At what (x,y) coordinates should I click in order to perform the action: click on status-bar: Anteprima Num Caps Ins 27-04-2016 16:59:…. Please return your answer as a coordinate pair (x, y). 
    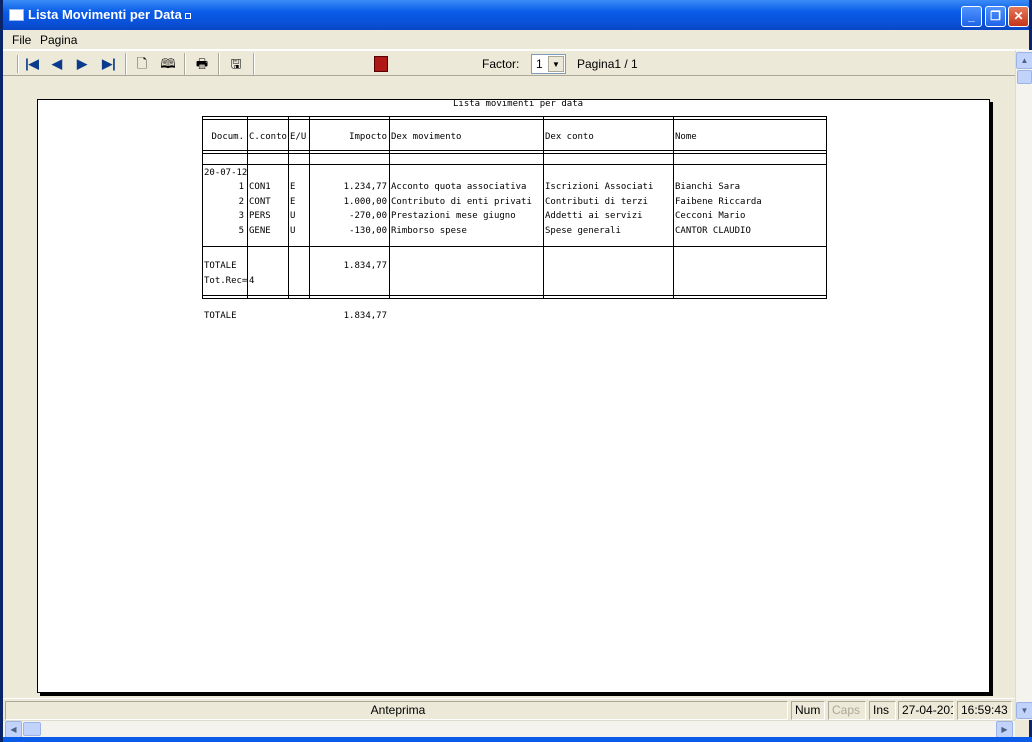
    Looking at the image, I should click on (509, 709).